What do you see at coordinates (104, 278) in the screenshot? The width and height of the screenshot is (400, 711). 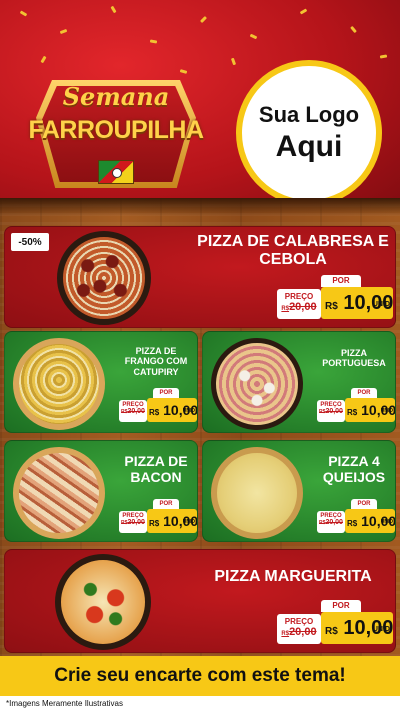 I see `pizza-calabresa-image` at bounding box center [104, 278].